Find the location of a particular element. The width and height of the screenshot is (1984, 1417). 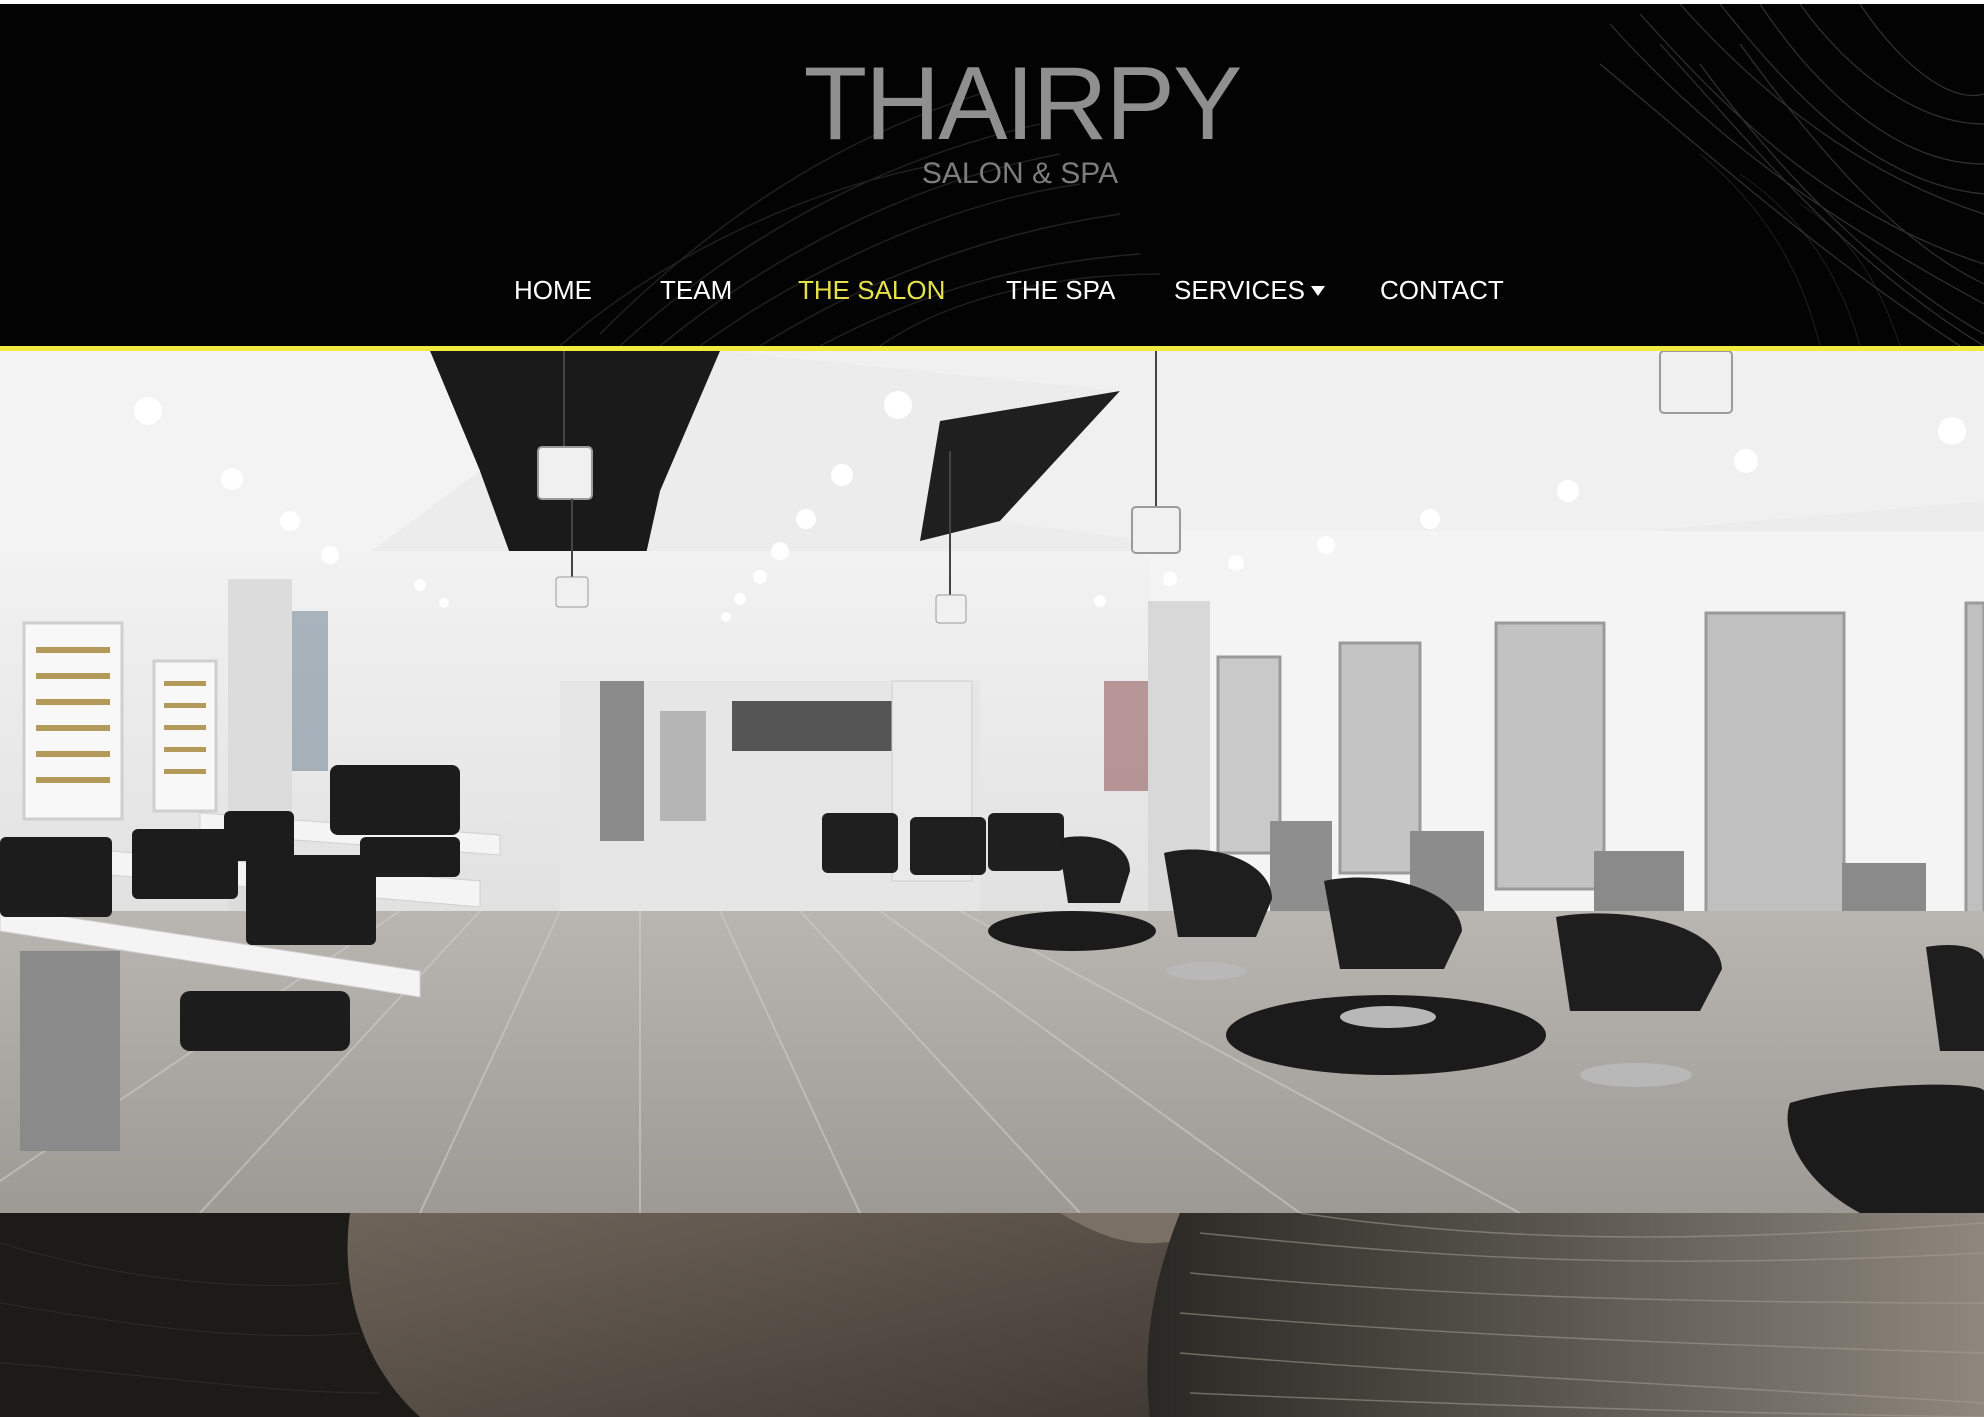

polish-rack-left is located at coordinates (73, 721).